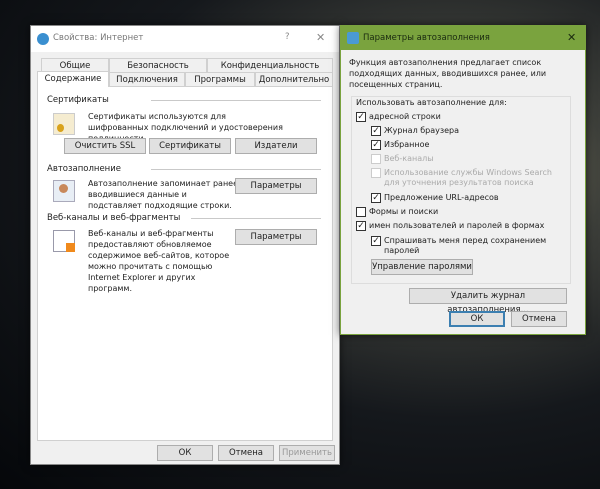  Describe the element at coordinates (405, 116) in the screenshot. I see `checkbox-label: адресной строки` at that location.